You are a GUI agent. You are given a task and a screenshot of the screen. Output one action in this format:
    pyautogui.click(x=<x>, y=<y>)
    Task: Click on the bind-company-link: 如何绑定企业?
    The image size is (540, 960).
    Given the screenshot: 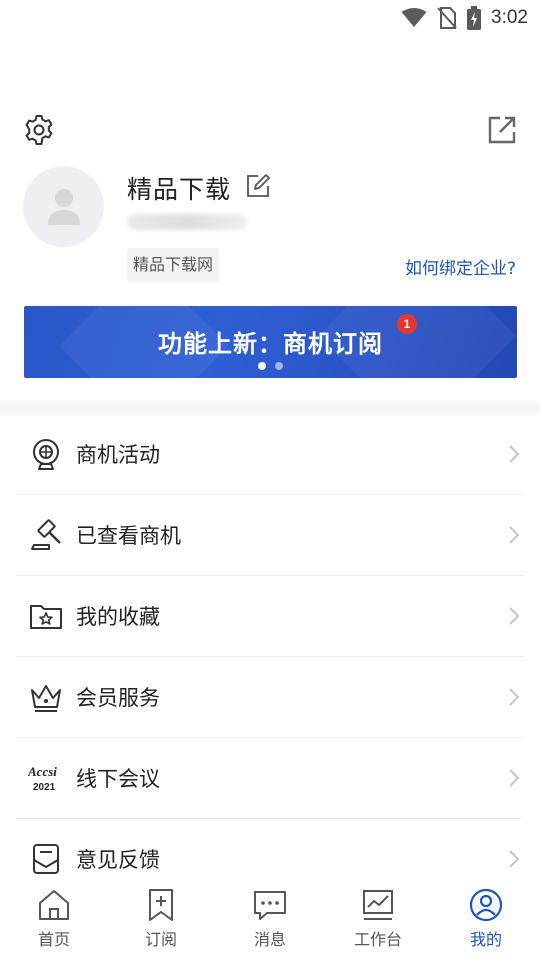 What is the action you would take?
    pyautogui.click(x=460, y=266)
    